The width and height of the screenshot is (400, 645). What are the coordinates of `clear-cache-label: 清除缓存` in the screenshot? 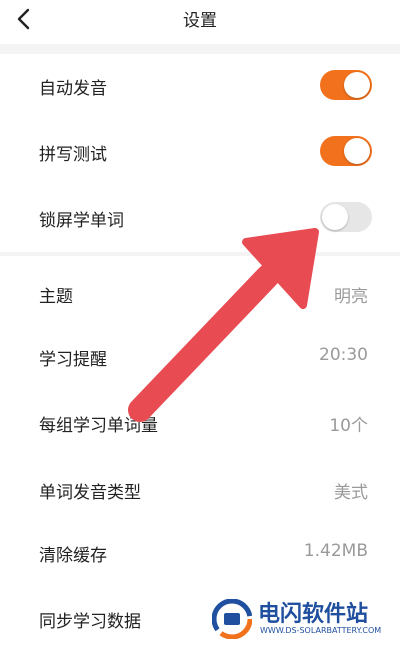 It's located at (73, 556).